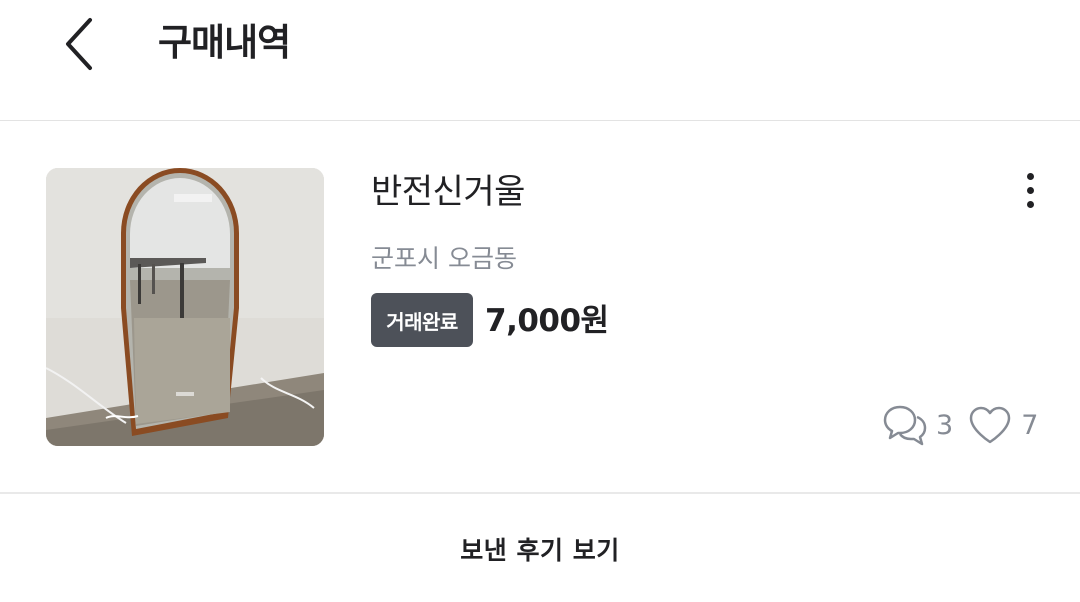  I want to click on like-stat: 7, so click(1002, 425).